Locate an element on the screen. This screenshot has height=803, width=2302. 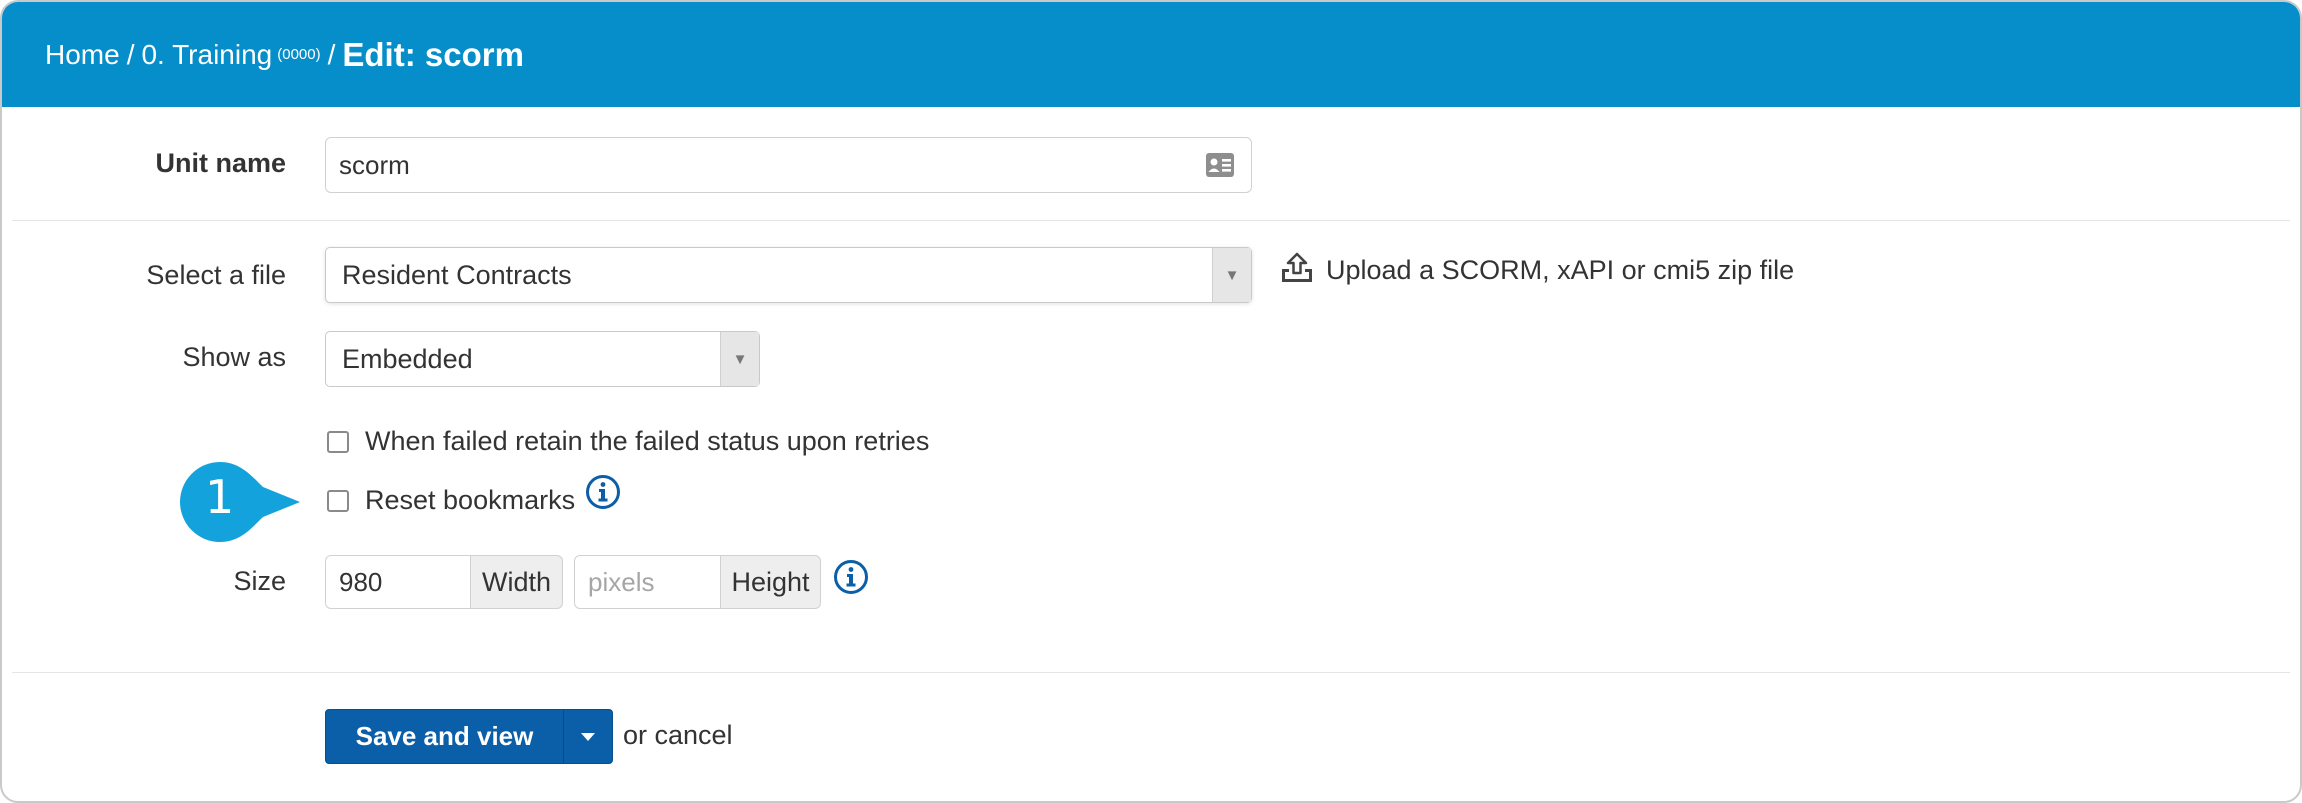
callout-marker is located at coordinates (240, 502).